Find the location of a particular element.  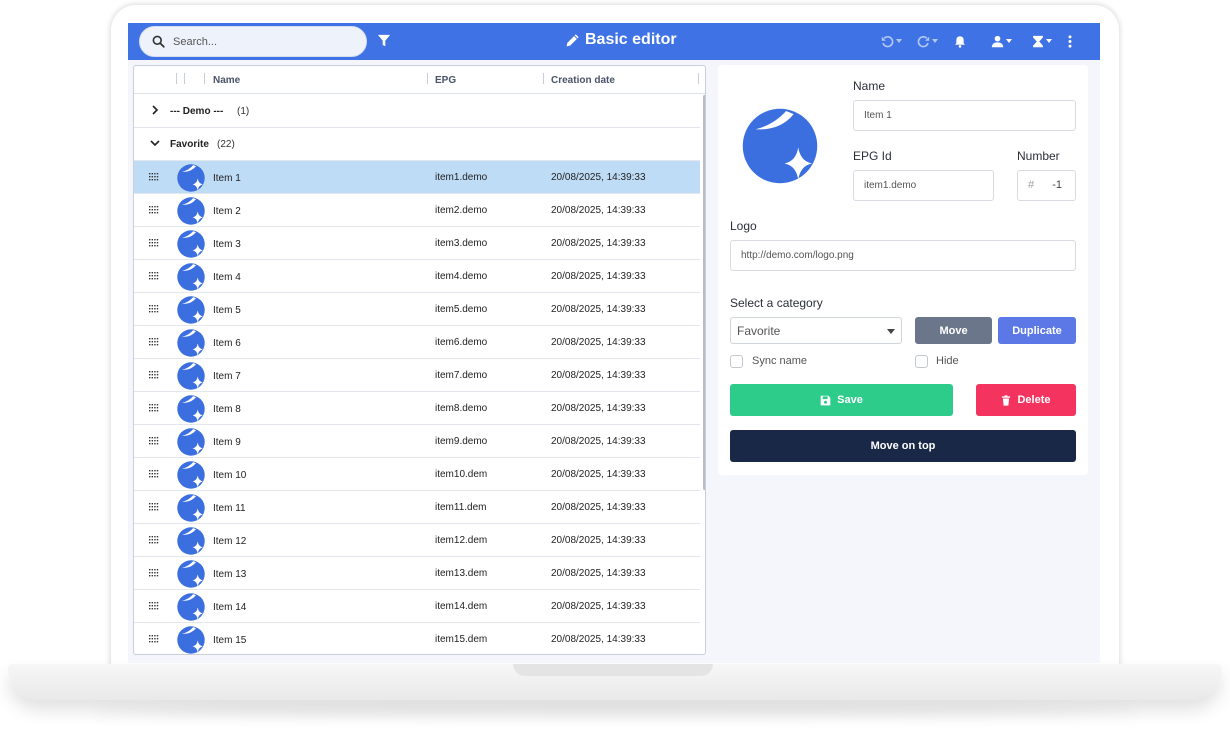

filter-icon is located at coordinates (384, 41).